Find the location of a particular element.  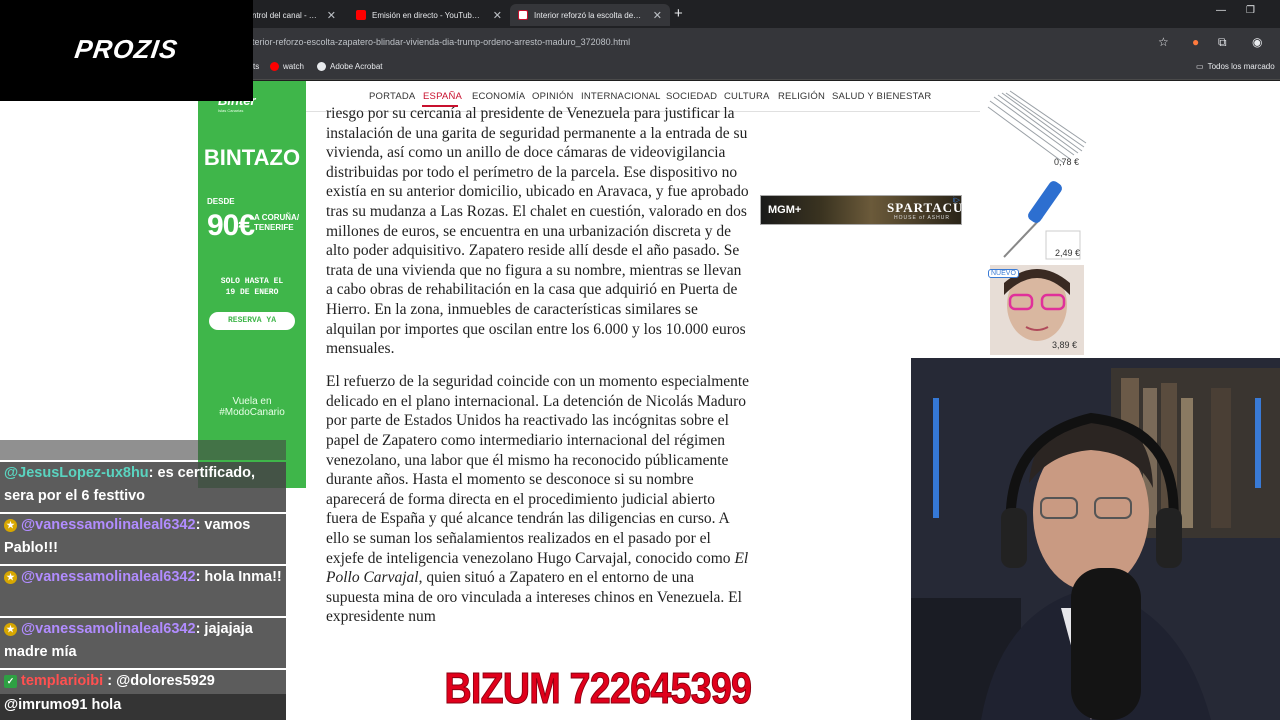

product-ad-spokes: 0,78 € is located at coordinates (1037, 129).